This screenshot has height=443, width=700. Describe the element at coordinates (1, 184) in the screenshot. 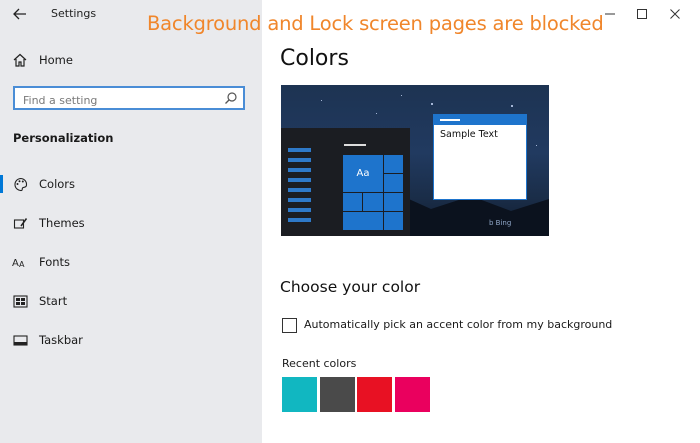

I see `active-indicator` at that location.